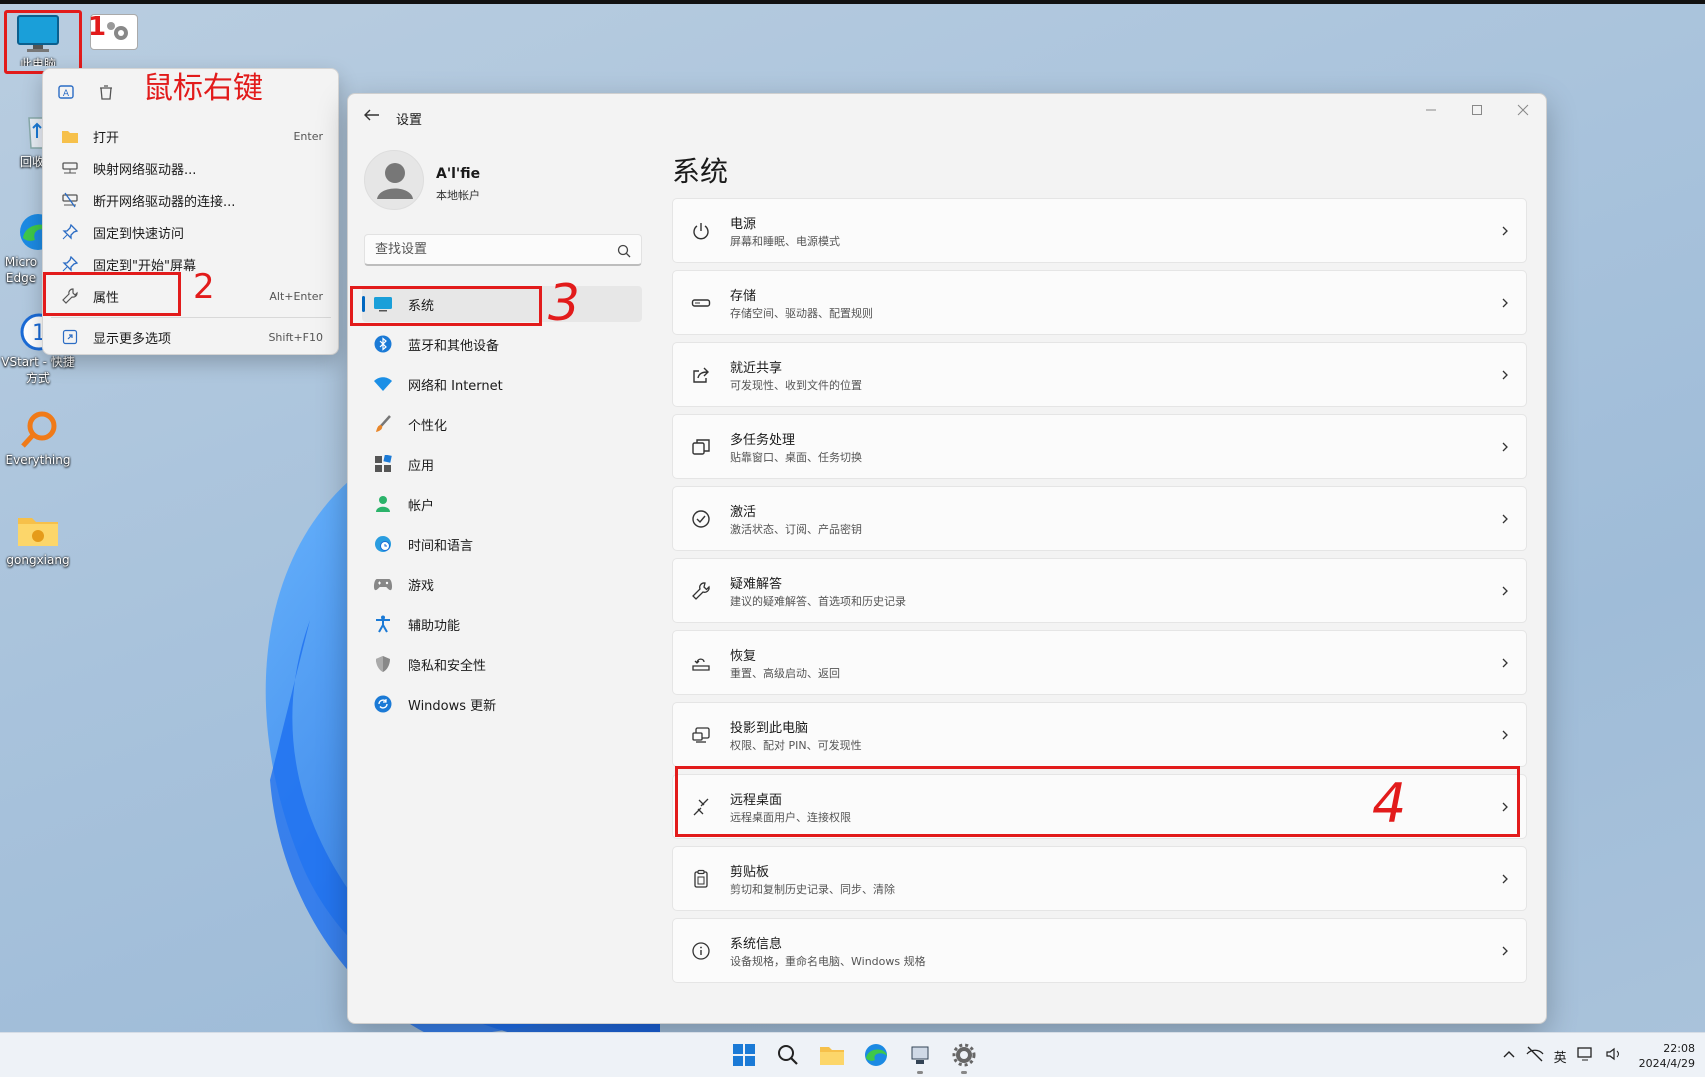 This screenshot has width=1705, height=1077. What do you see at coordinates (796, 457) in the screenshot?
I see `card-subtitle: 贴靠窗口、桌面、任务切换` at bounding box center [796, 457].